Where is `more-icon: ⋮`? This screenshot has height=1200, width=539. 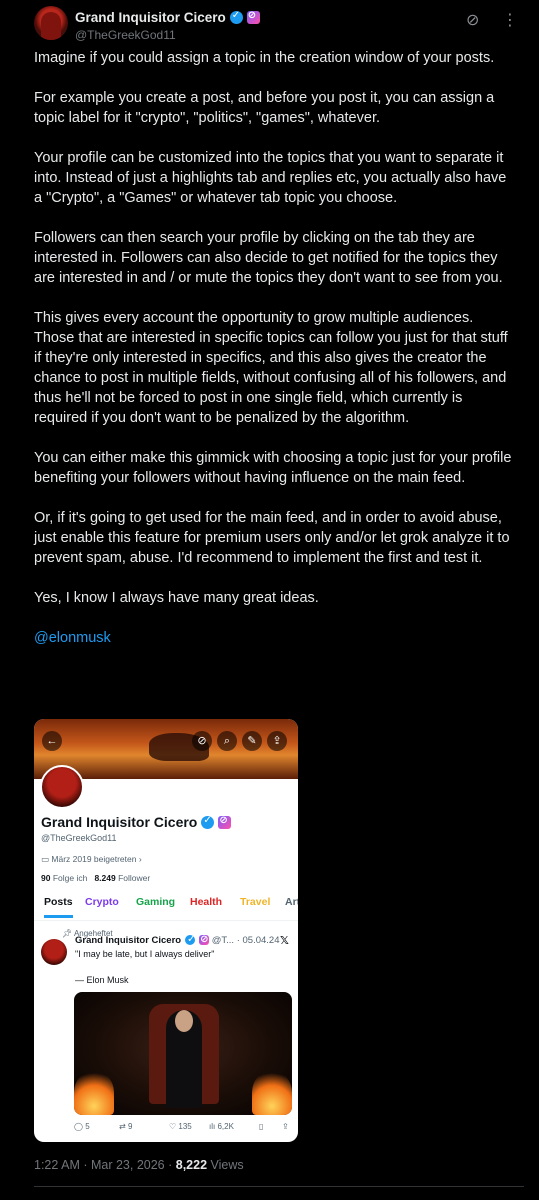 more-icon: ⋮ is located at coordinates (510, 20).